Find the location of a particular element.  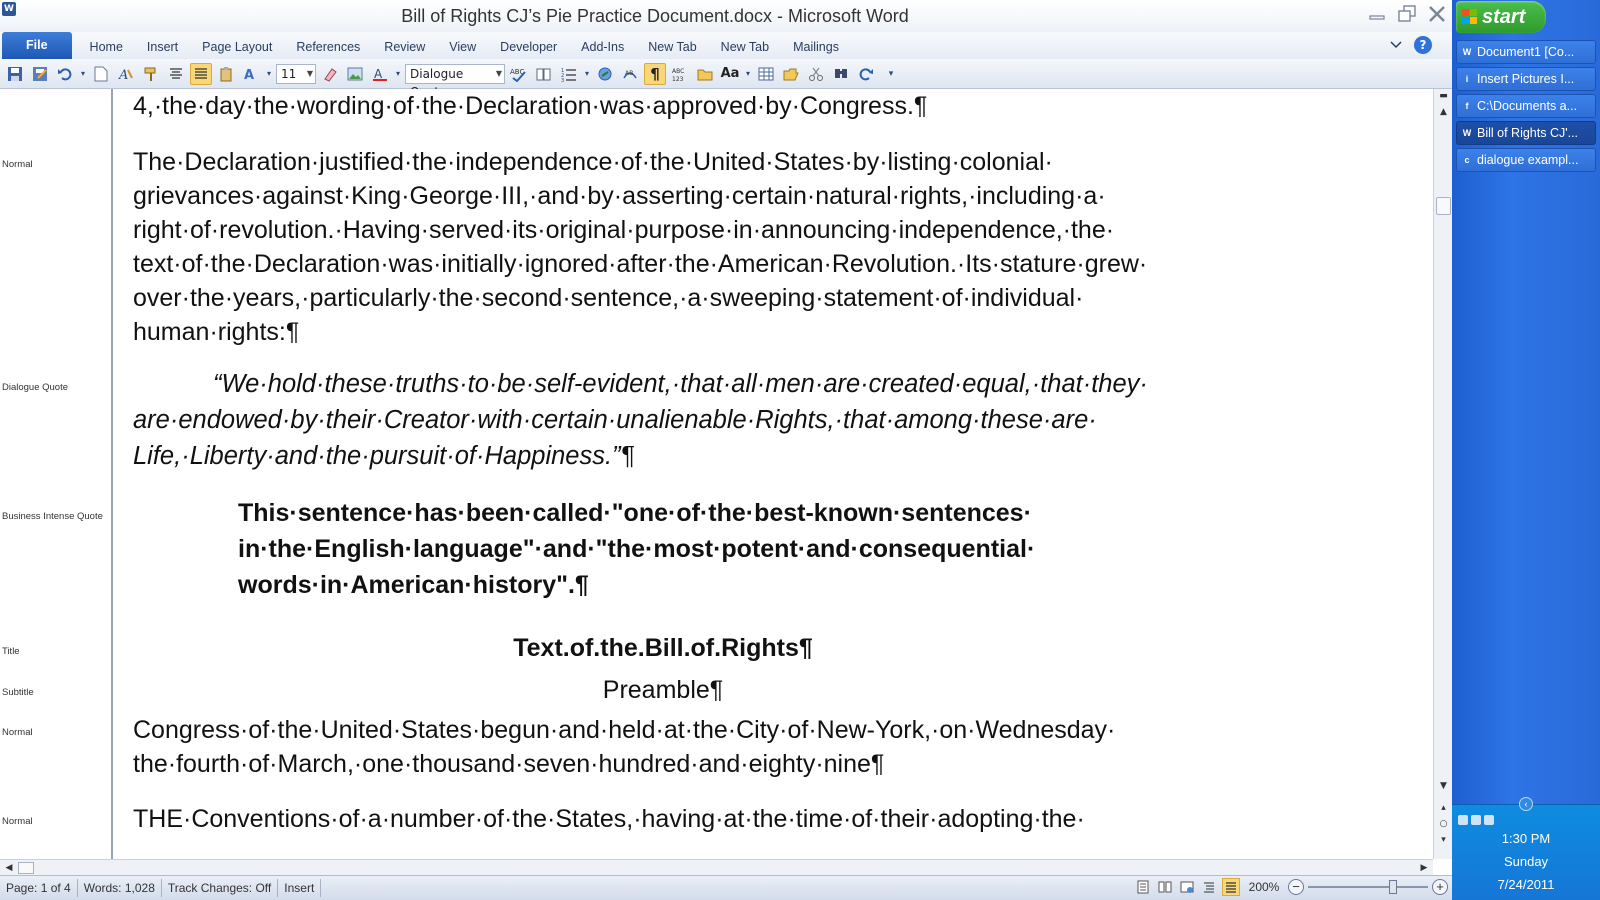

tab-mailings: Mailings is located at coordinates (816, 47).